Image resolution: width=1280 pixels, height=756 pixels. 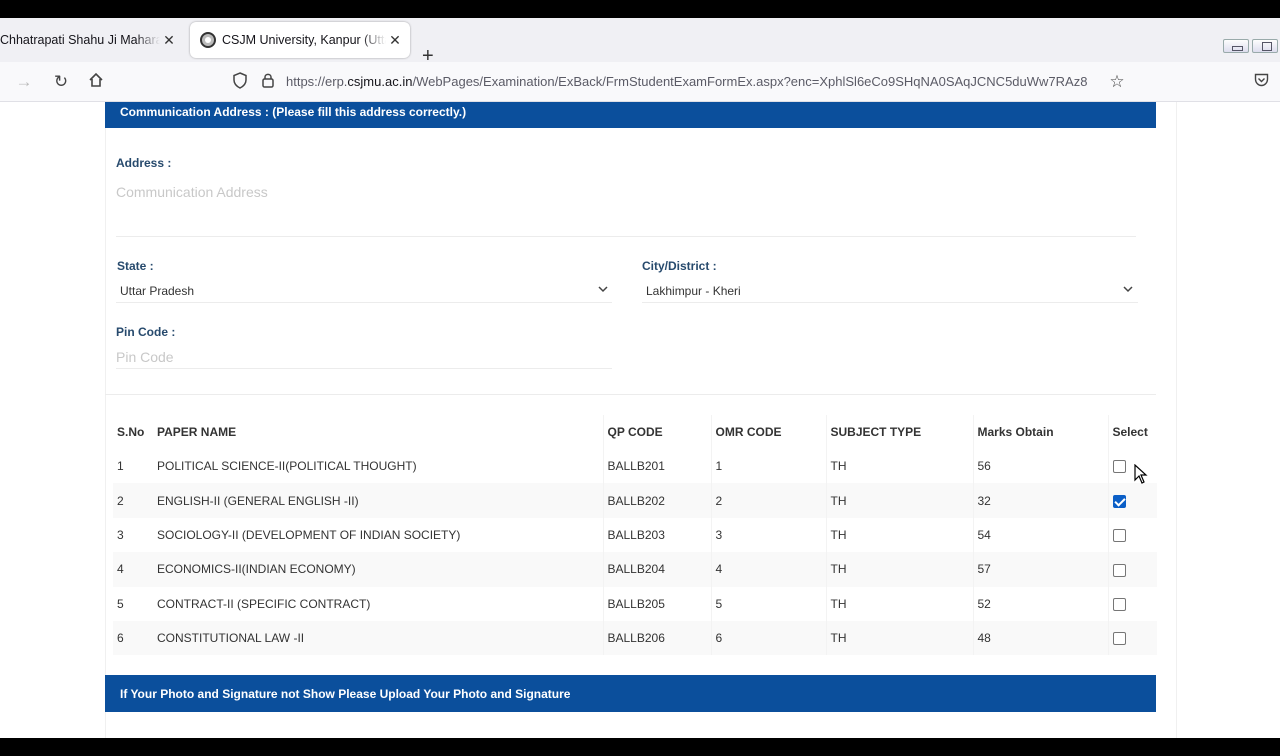 What do you see at coordinates (768, 535) in the screenshot?
I see `cell-omr-code: 3` at bounding box center [768, 535].